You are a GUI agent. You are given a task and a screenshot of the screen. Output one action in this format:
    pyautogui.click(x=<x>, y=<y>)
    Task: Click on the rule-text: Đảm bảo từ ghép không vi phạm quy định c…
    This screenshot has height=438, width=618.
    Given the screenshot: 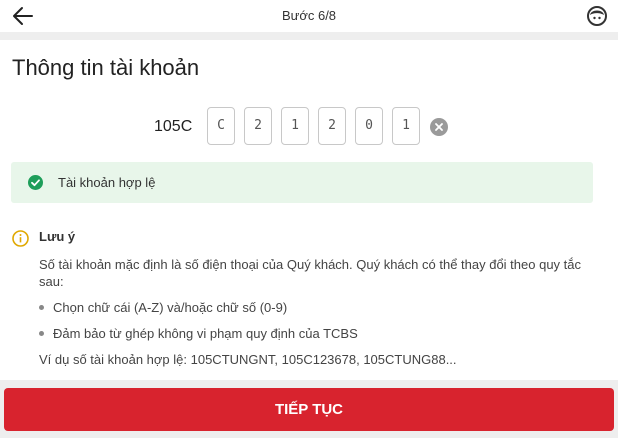 What is the action you would take?
    pyautogui.click(x=205, y=333)
    